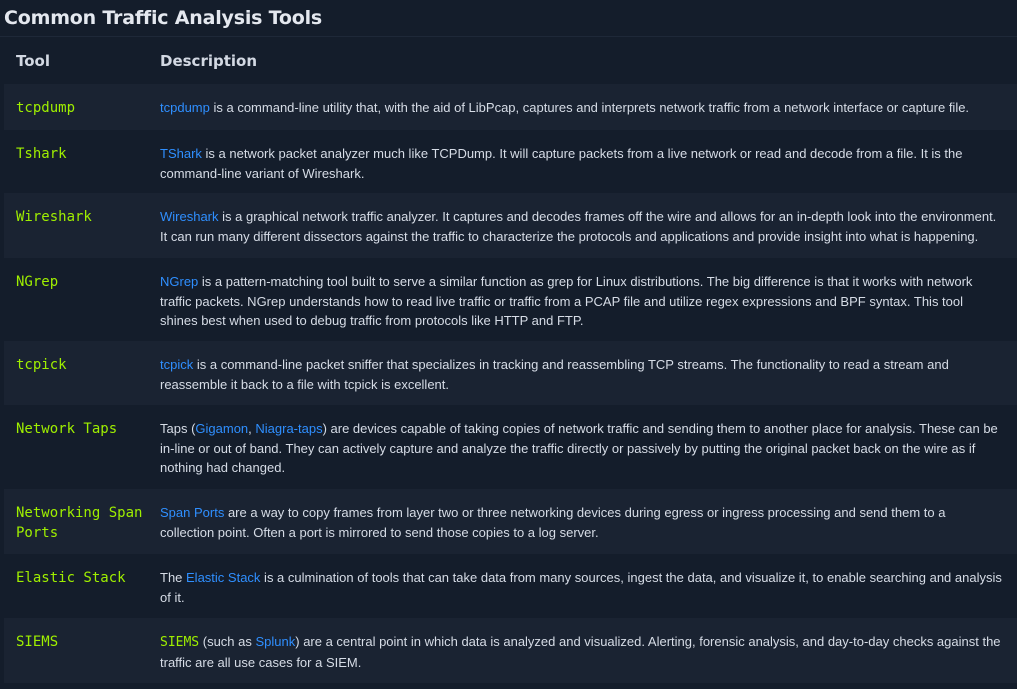 The width and height of the screenshot is (1017, 689). What do you see at coordinates (46, 108) in the screenshot?
I see `tool-name: tcpdump` at bounding box center [46, 108].